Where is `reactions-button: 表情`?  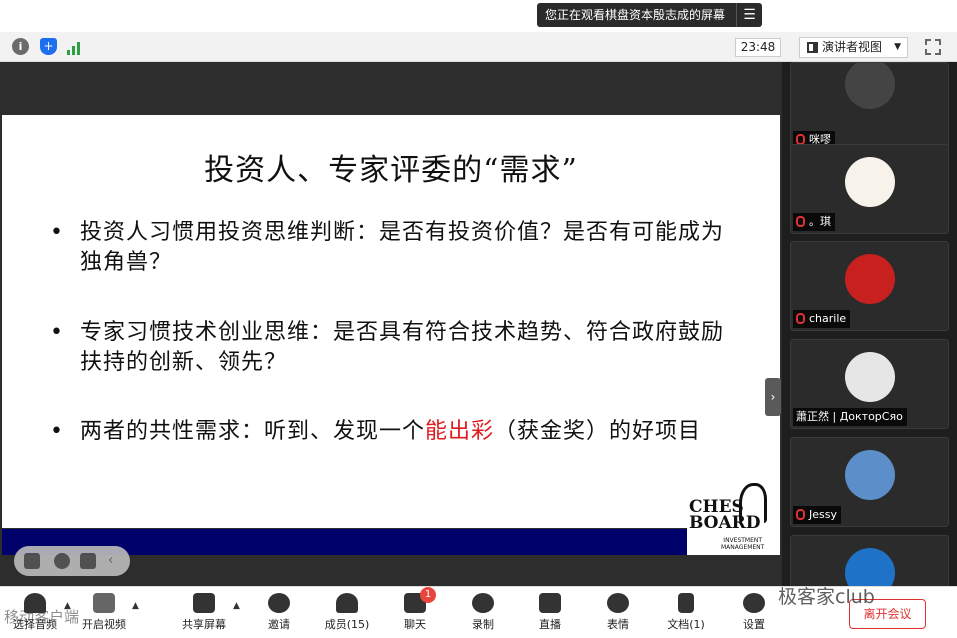
reactions-button: 表情 is located at coordinates (618, 612).